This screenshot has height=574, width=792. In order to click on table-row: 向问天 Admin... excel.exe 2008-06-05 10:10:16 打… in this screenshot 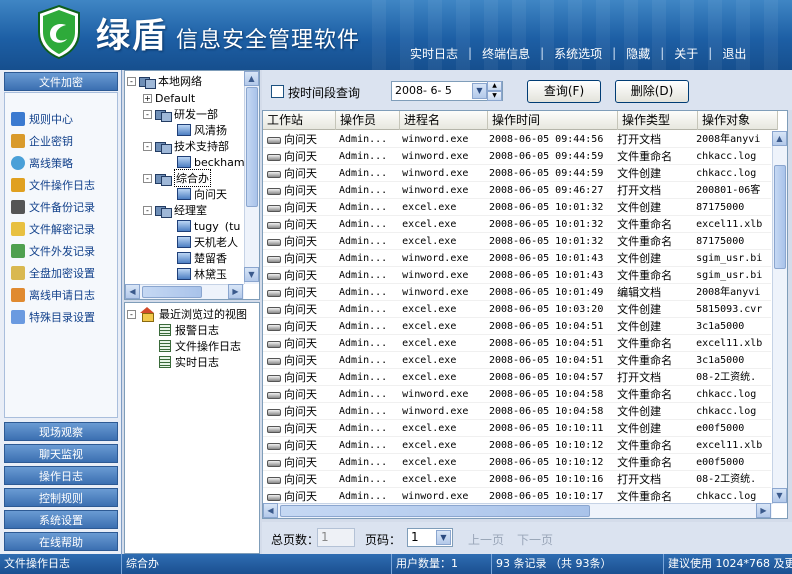, I will do `click(517, 479)`.